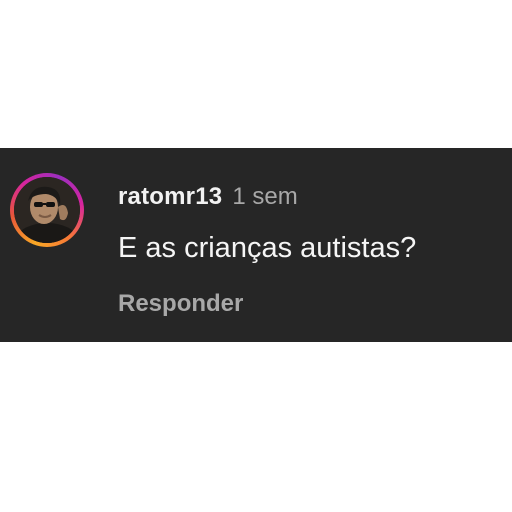 The image size is (512, 512). Describe the element at coordinates (265, 196) in the screenshot. I see `timestamp: 1 sem` at that location.